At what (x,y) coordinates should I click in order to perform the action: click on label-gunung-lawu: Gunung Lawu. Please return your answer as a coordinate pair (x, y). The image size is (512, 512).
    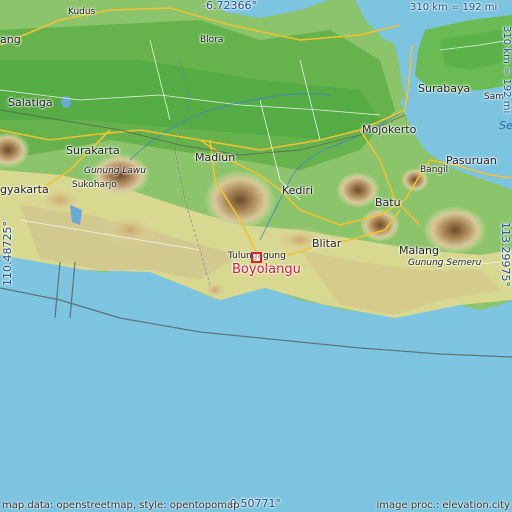
    Looking at the image, I should click on (115, 171).